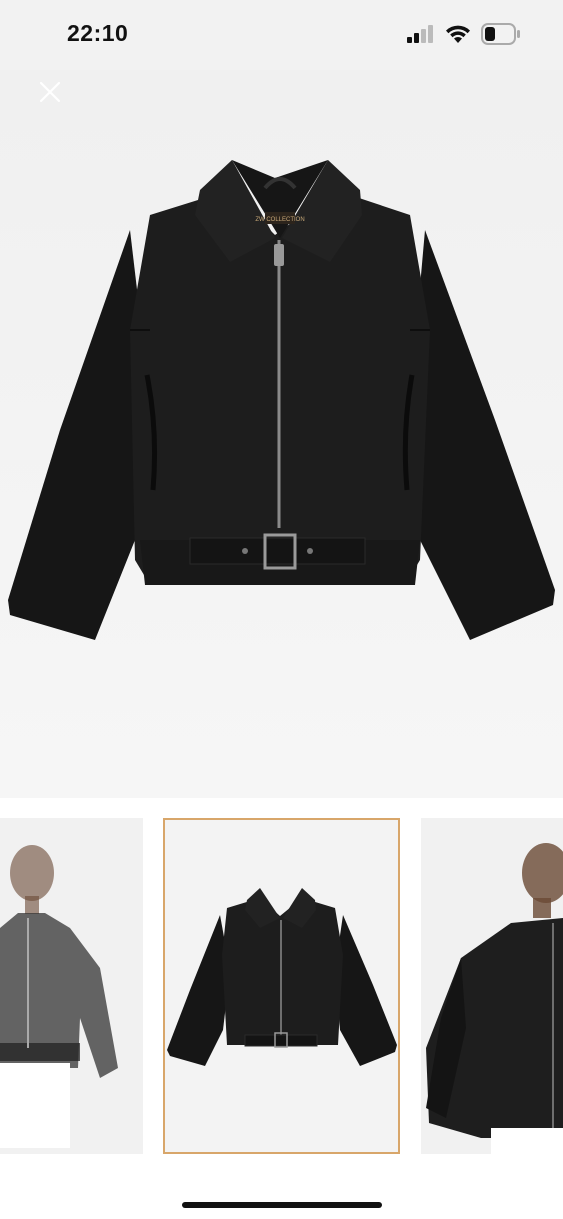 This screenshot has width=563, height=1219. Describe the element at coordinates (500, 34) in the screenshot. I see `battery-icon` at that location.